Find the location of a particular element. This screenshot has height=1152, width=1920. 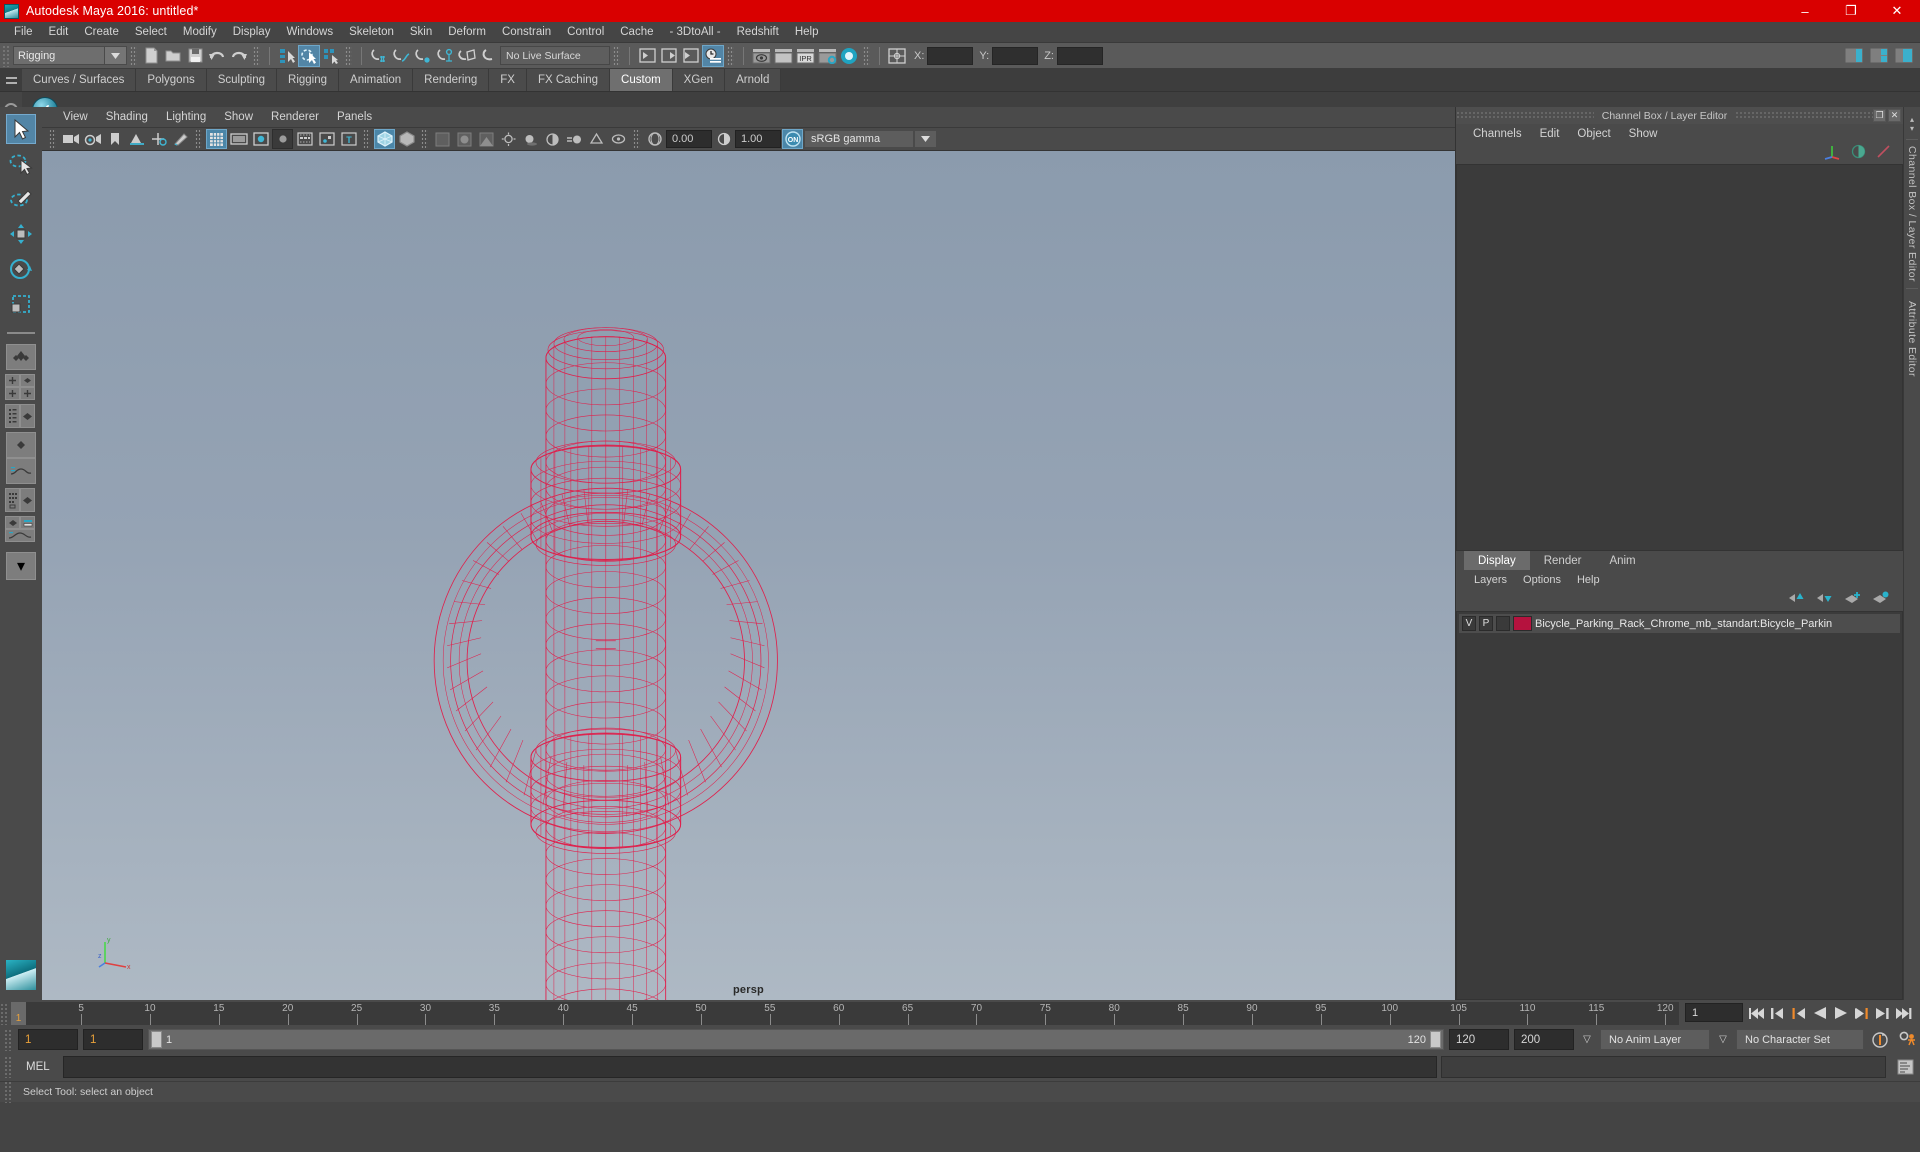

viewport-menu-renderer: Renderer is located at coordinates (295, 117).